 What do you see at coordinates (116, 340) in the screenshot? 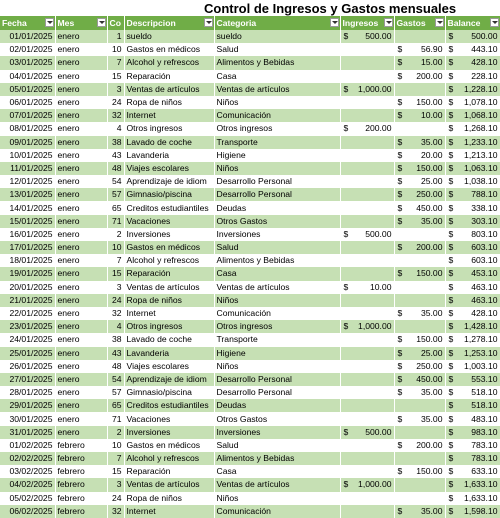
I see `cell-co: 38` at bounding box center [116, 340].